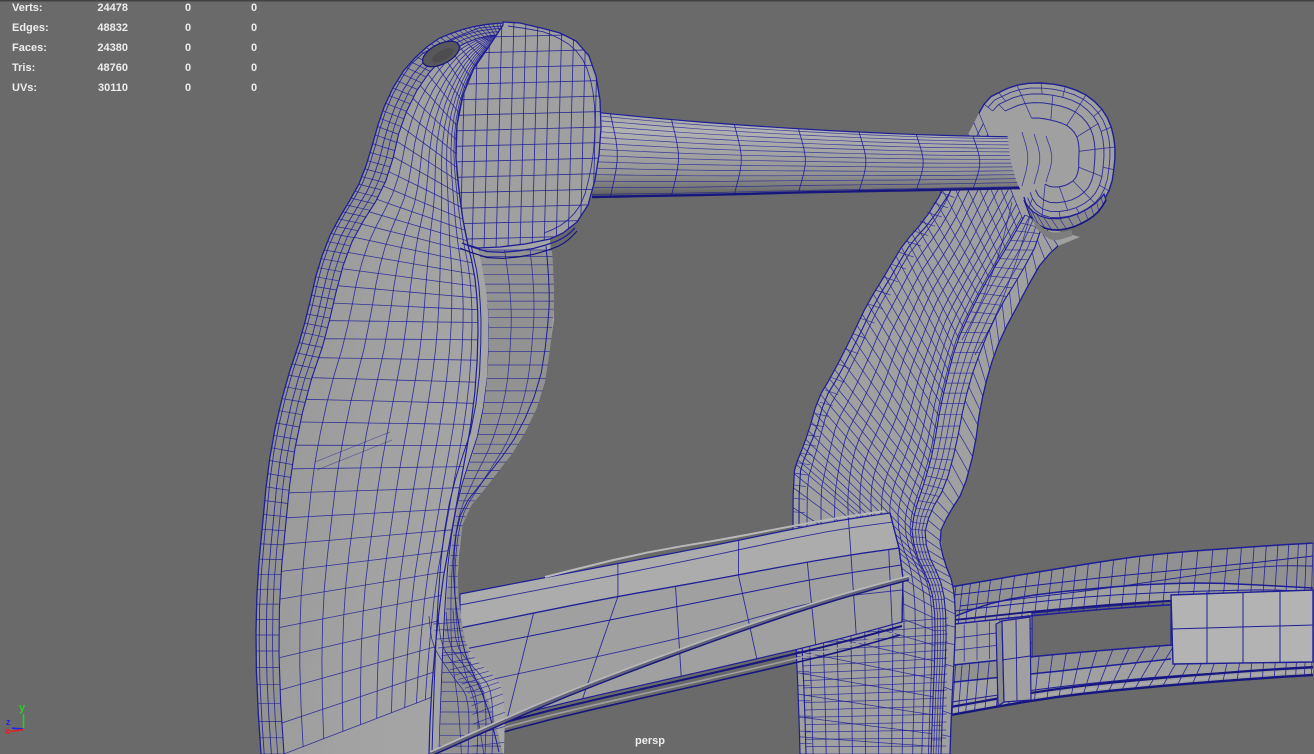 This screenshot has height=754, width=1314. I want to click on svg-text: x, so click(7, 731).